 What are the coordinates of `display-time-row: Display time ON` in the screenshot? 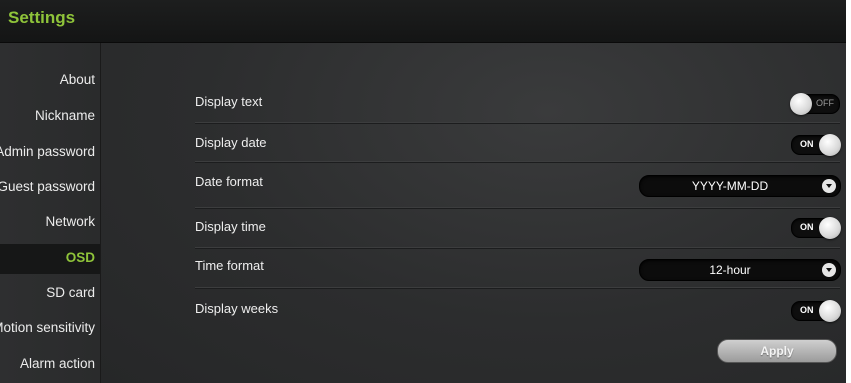 It's located at (518, 228).